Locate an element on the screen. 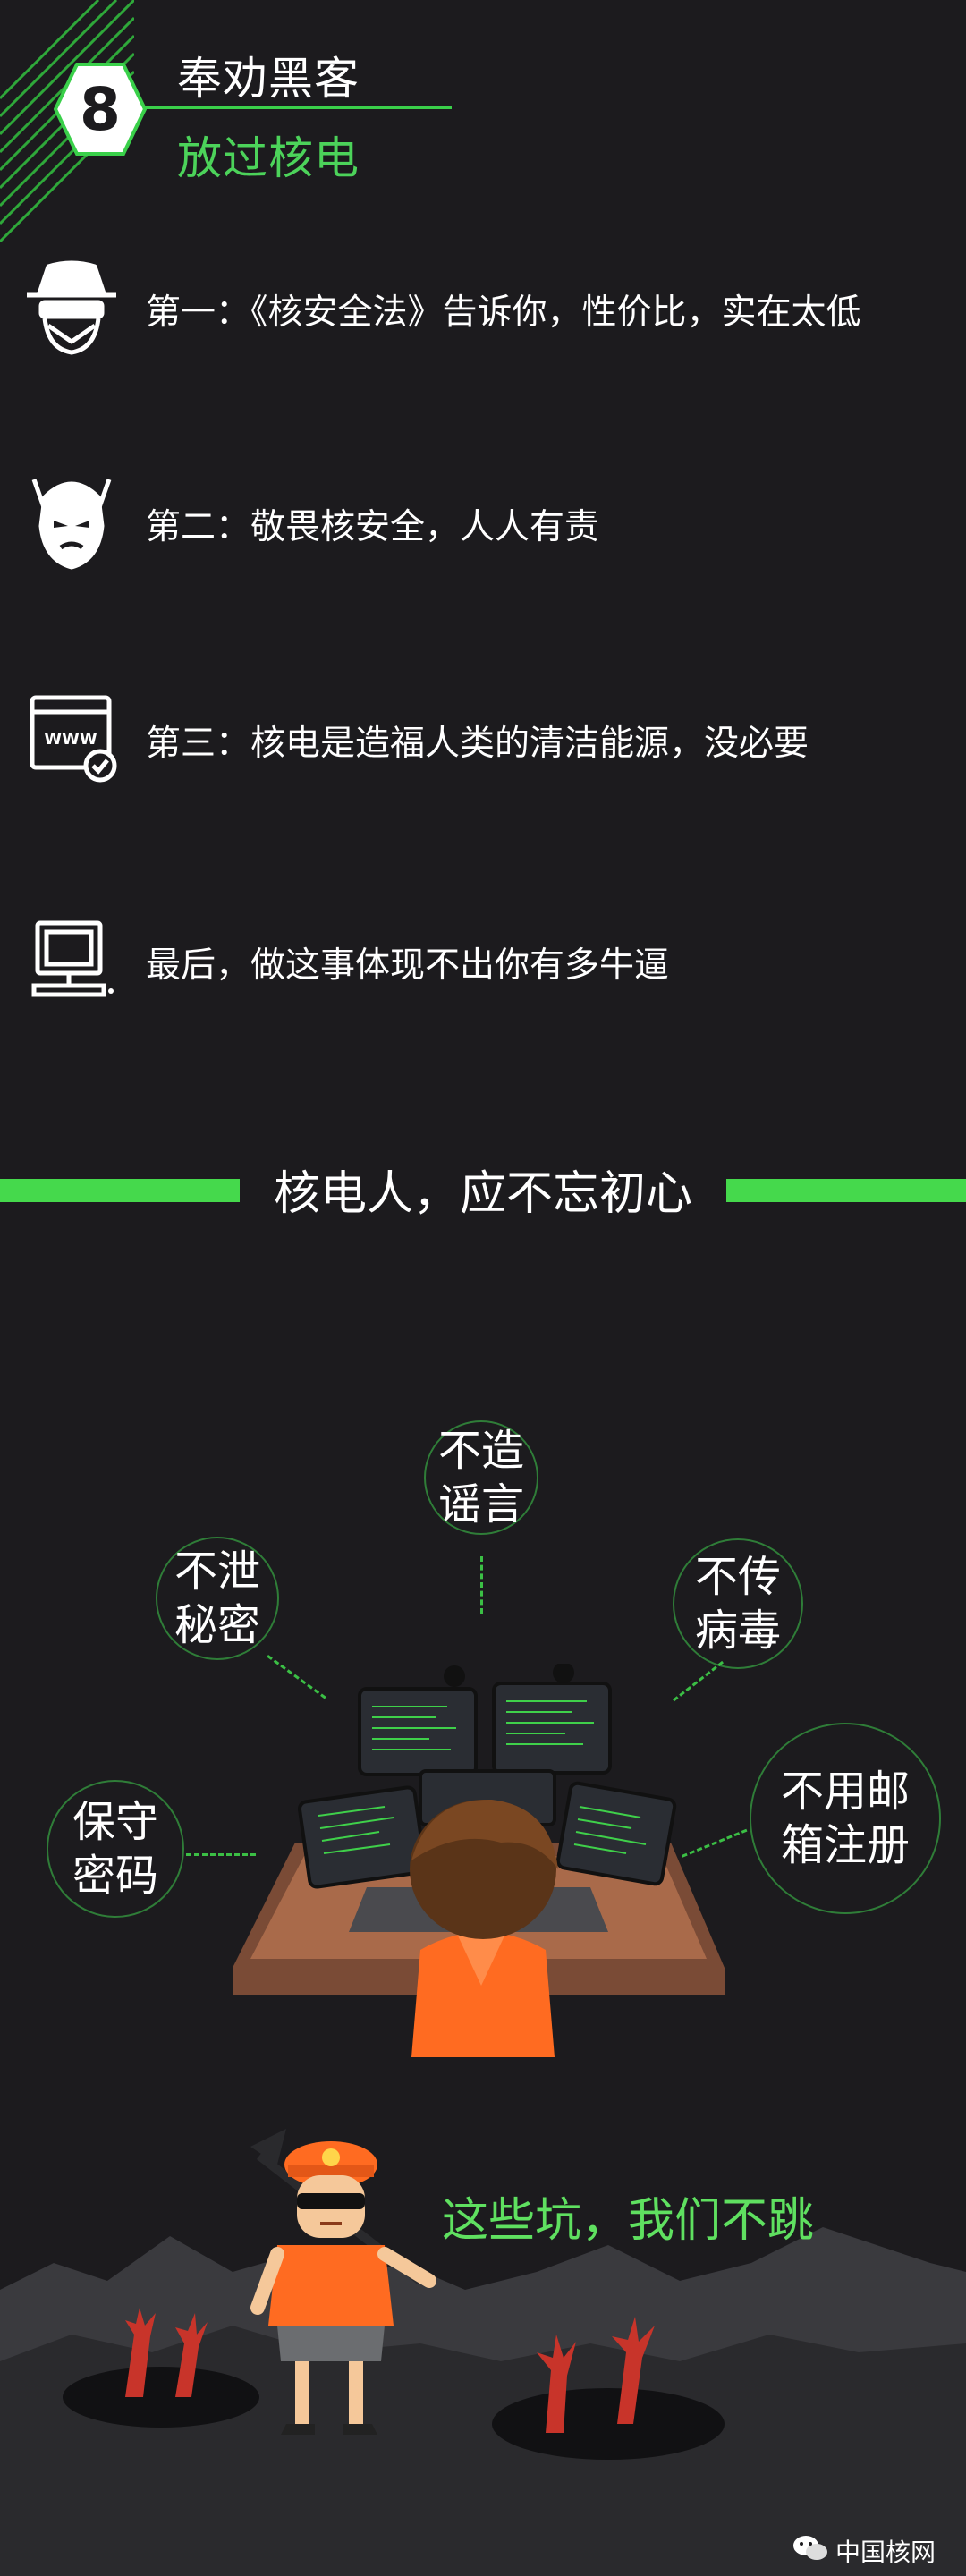  bubble-right-lower-line1: 不用邮 is located at coordinates (845, 1792).